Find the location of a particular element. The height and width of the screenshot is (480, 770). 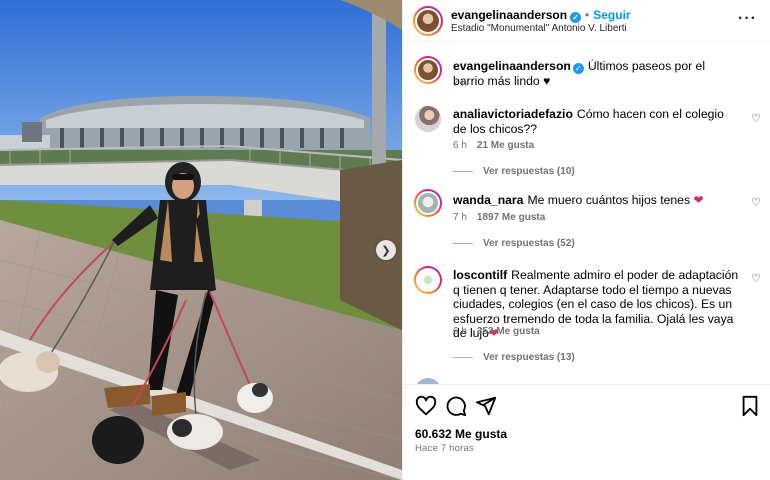

view-replies-button: Ver respuestas (52) is located at coordinates (514, 243).